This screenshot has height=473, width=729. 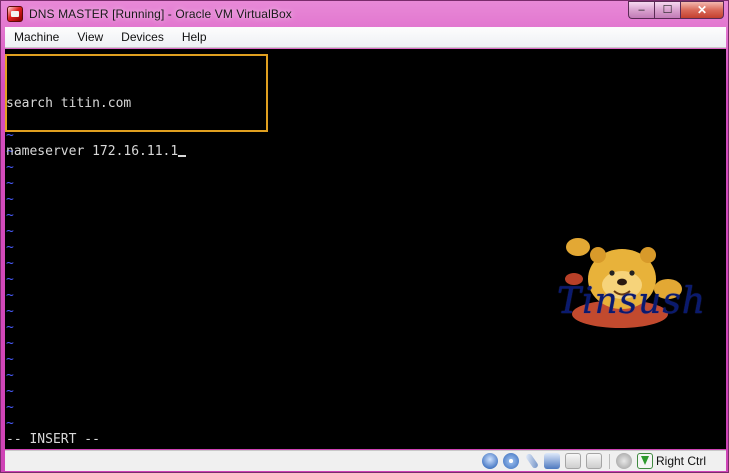 What do you see at coordinates (572, 461) in the screenshot?
I see `shared-folder-icon` at bounding box center [572, 461].